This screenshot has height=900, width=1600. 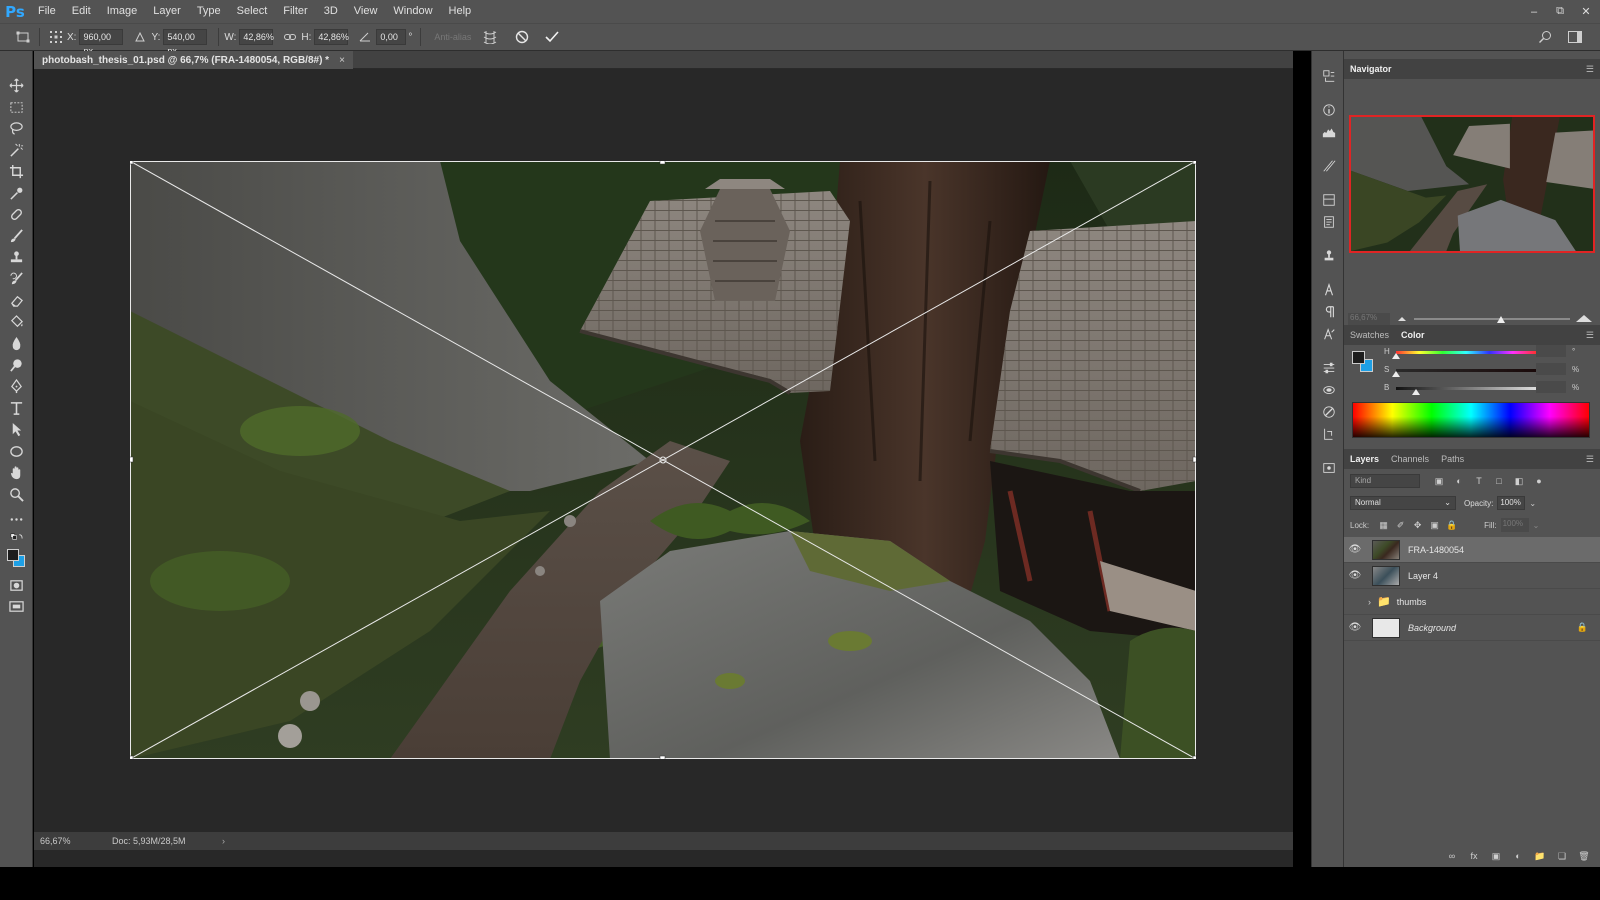 What do you see at coordinates (1451, 525) in the screenshot?
I see `lock-all-icon: 🔒` at bounding box center [1451, 525].